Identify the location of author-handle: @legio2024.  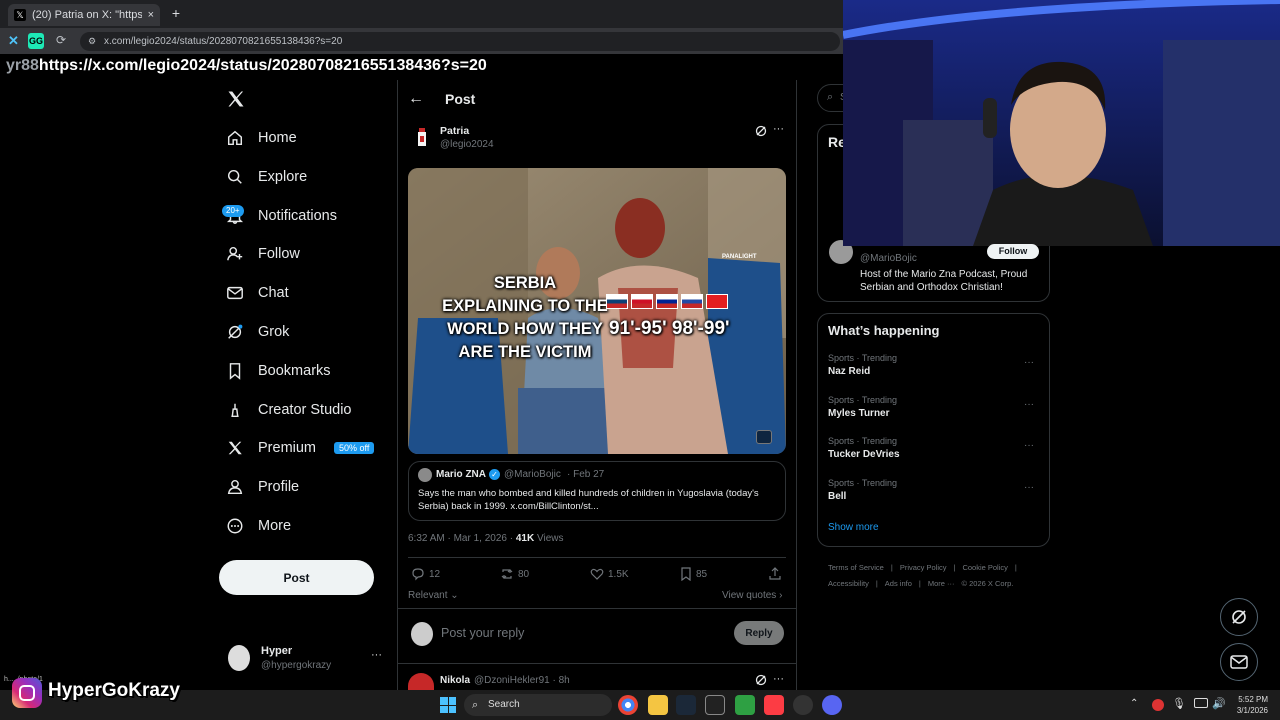
(467, 144).